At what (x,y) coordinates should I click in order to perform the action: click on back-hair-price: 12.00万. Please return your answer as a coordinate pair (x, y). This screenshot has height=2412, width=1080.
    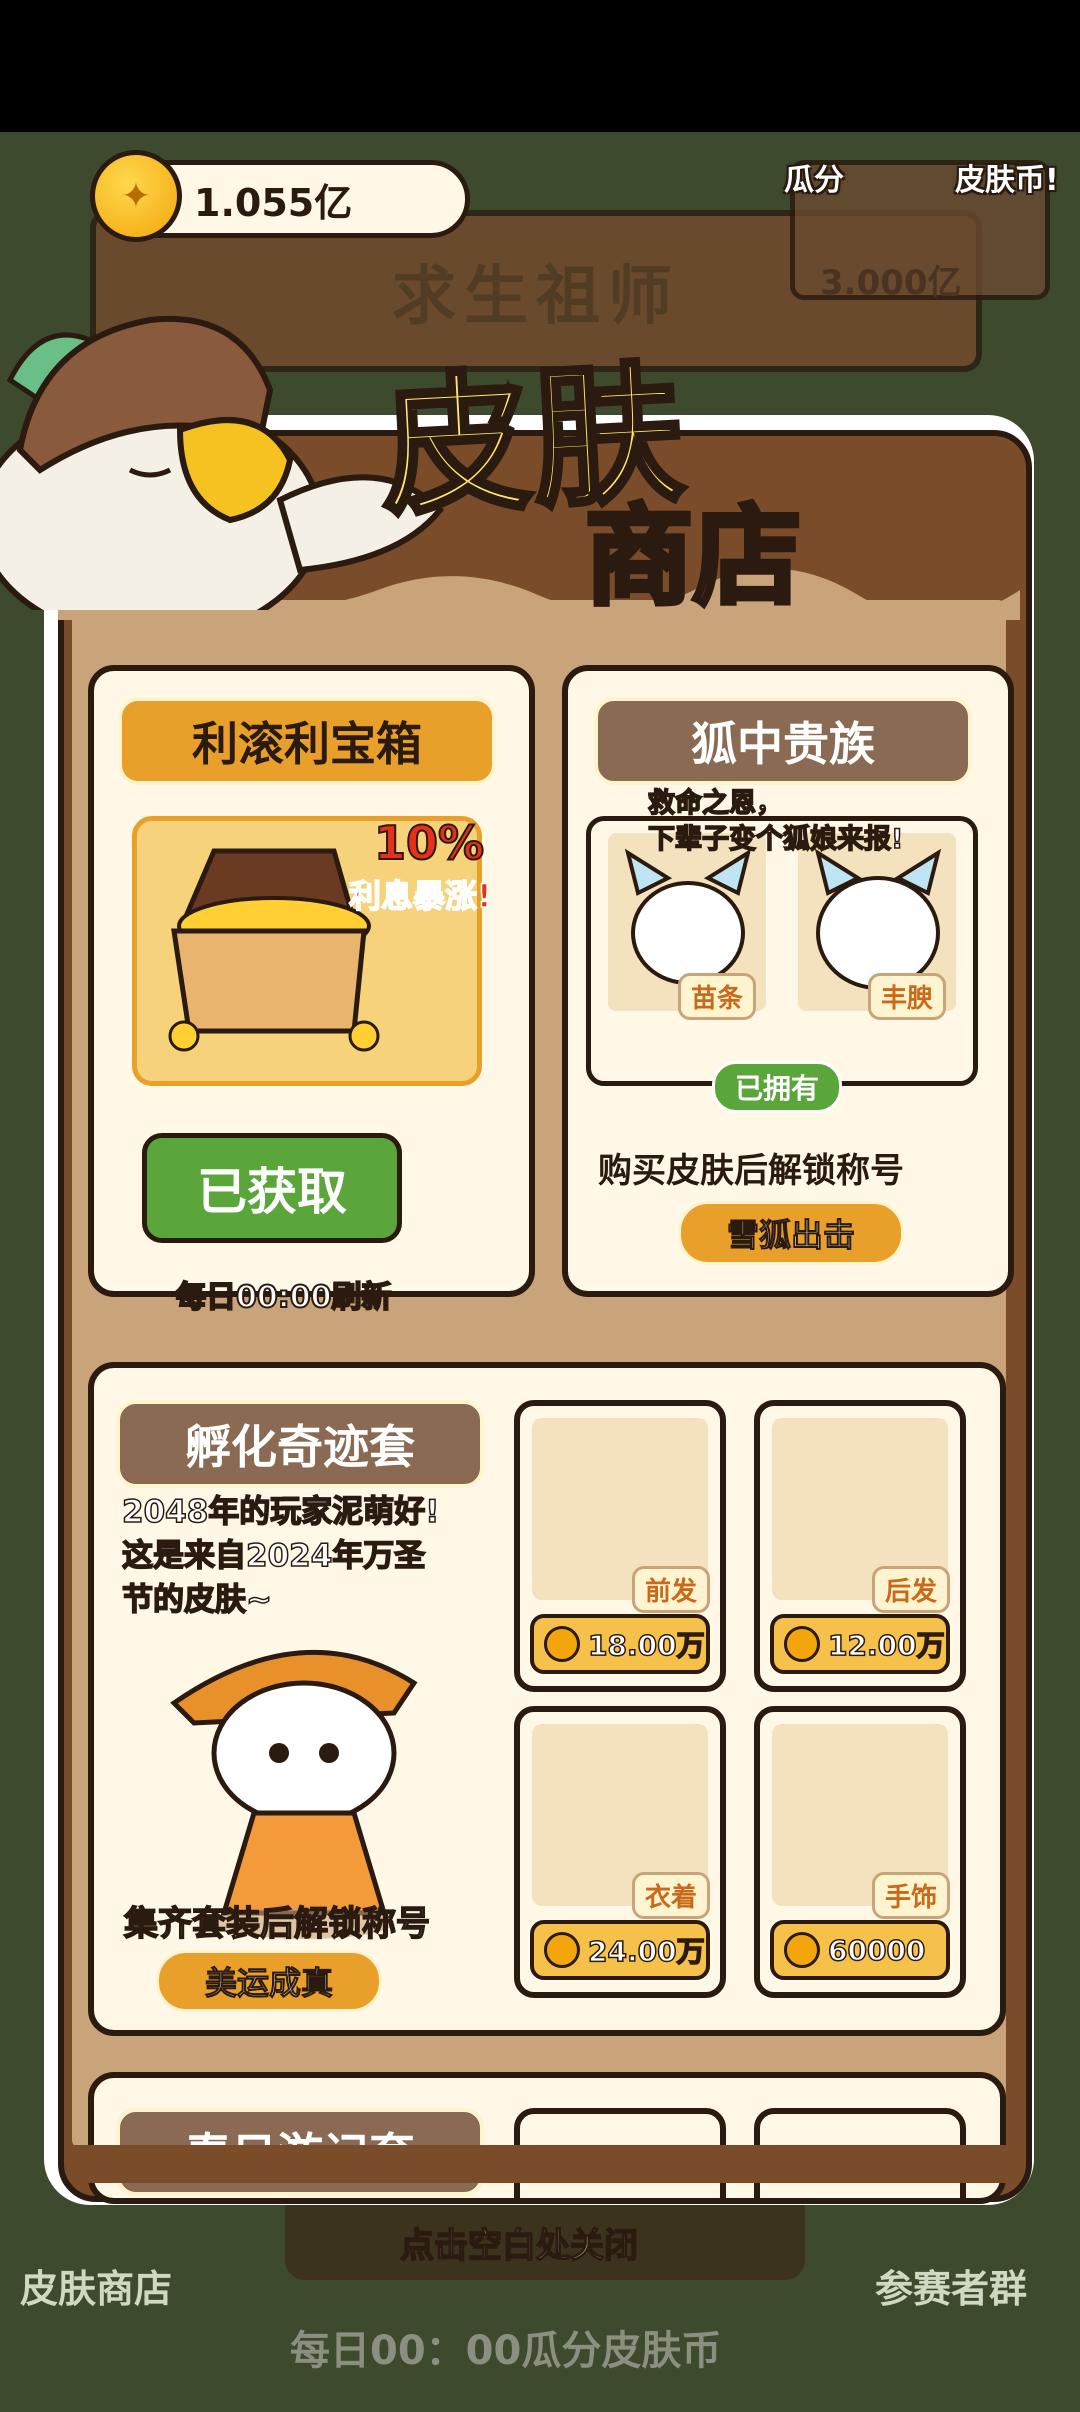
    Looking at the image, I should click on (886, 1645).